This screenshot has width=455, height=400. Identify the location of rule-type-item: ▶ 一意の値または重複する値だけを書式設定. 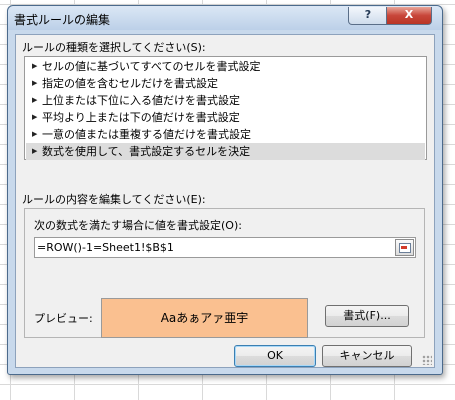
(225, 134).